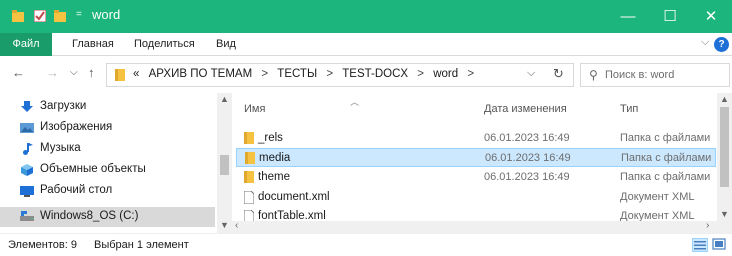  I want to click on nav-item-3d-objects: Объемные объекты, so click(107, 170).